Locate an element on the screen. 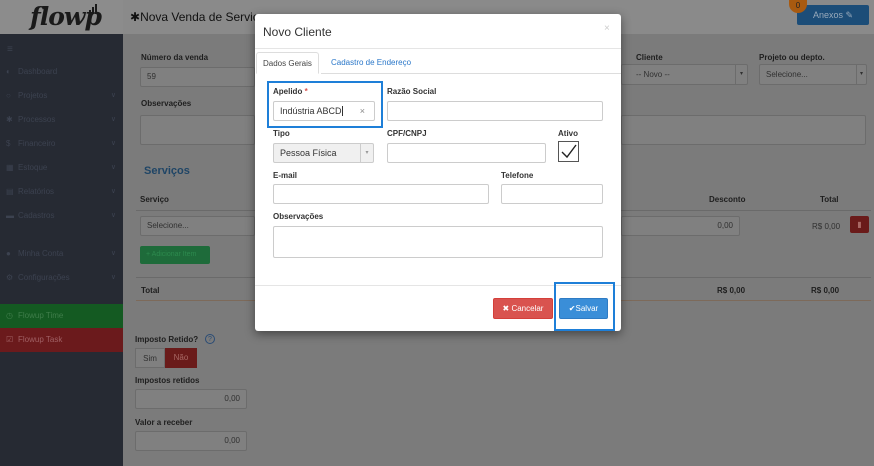 This screenshot has height=466, width=874. gear-icon: ✱ is located at coordinates (9, 119).